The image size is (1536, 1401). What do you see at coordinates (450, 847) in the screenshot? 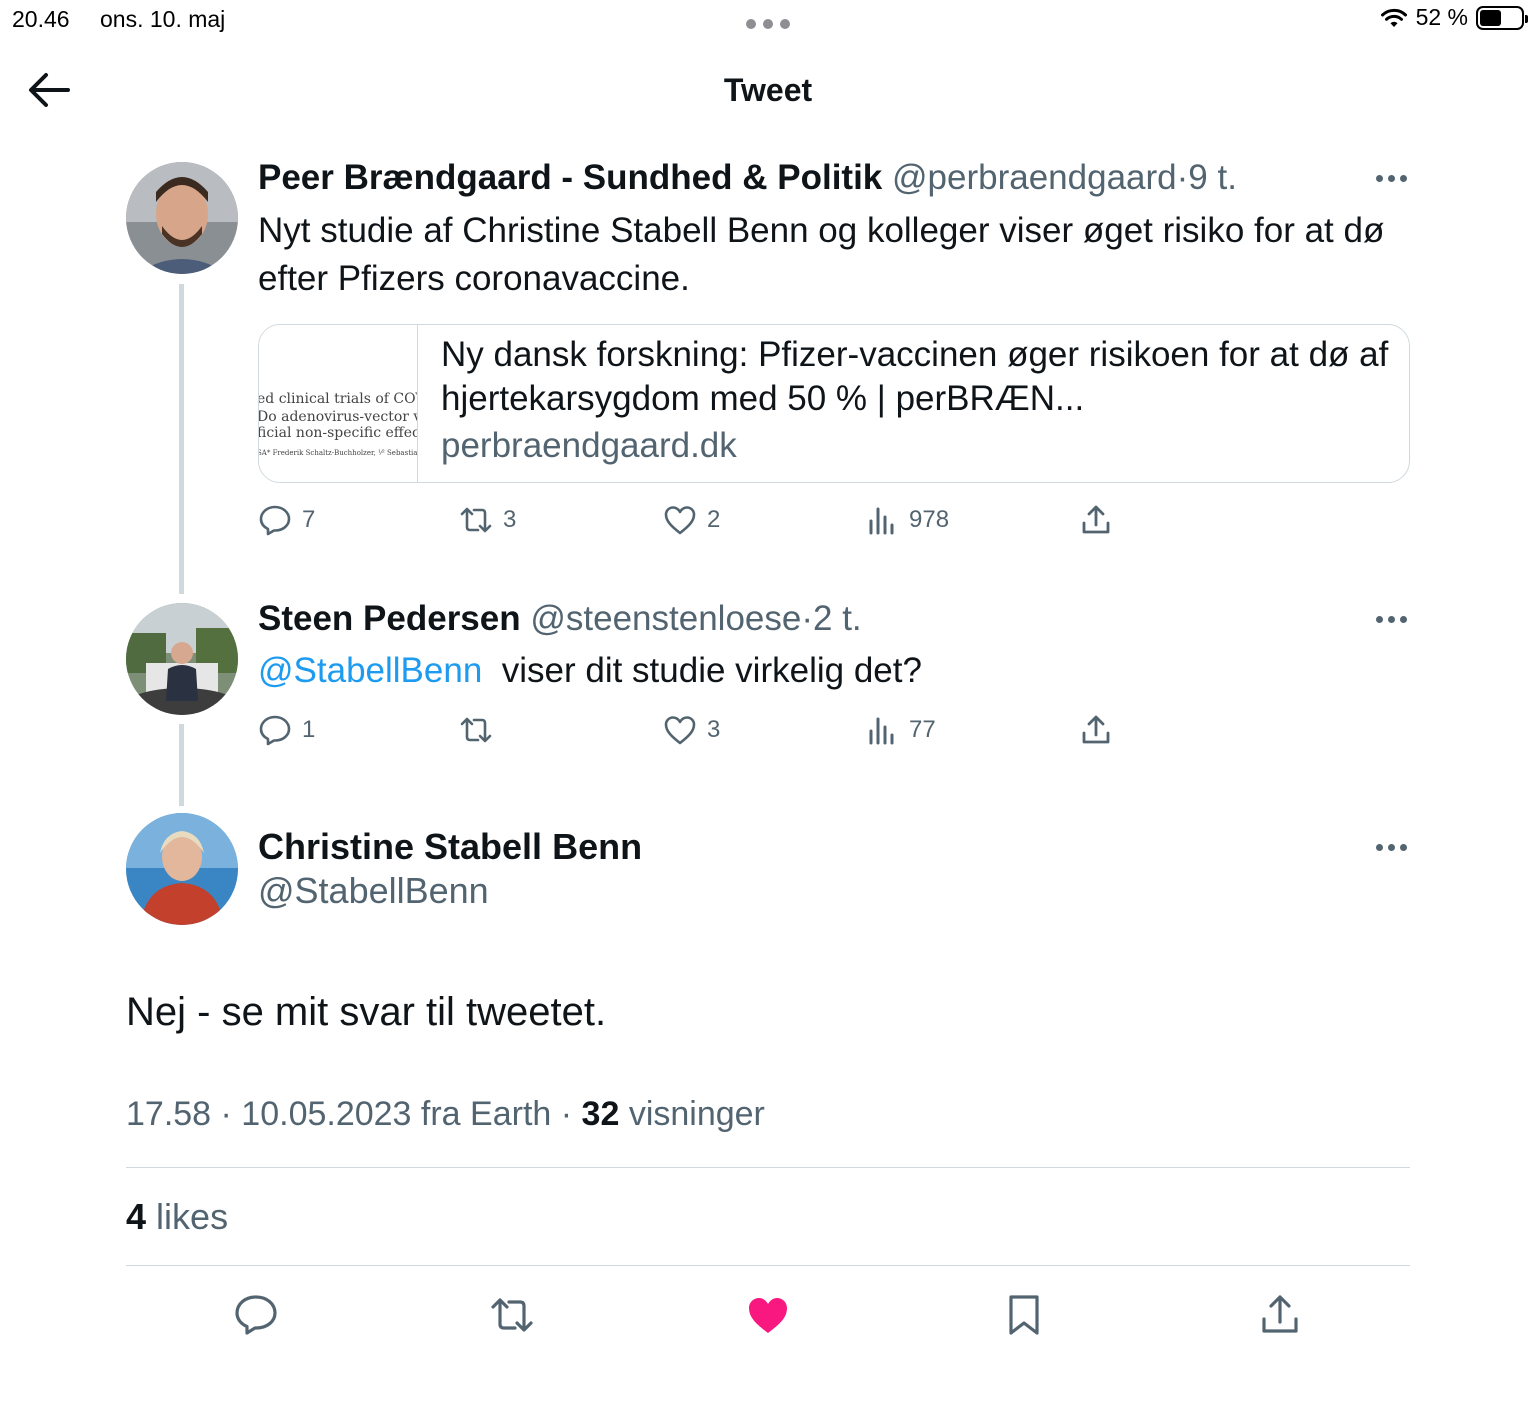
I see `author-name: Christine Stabell Benn` at bounding box center [450, 847].